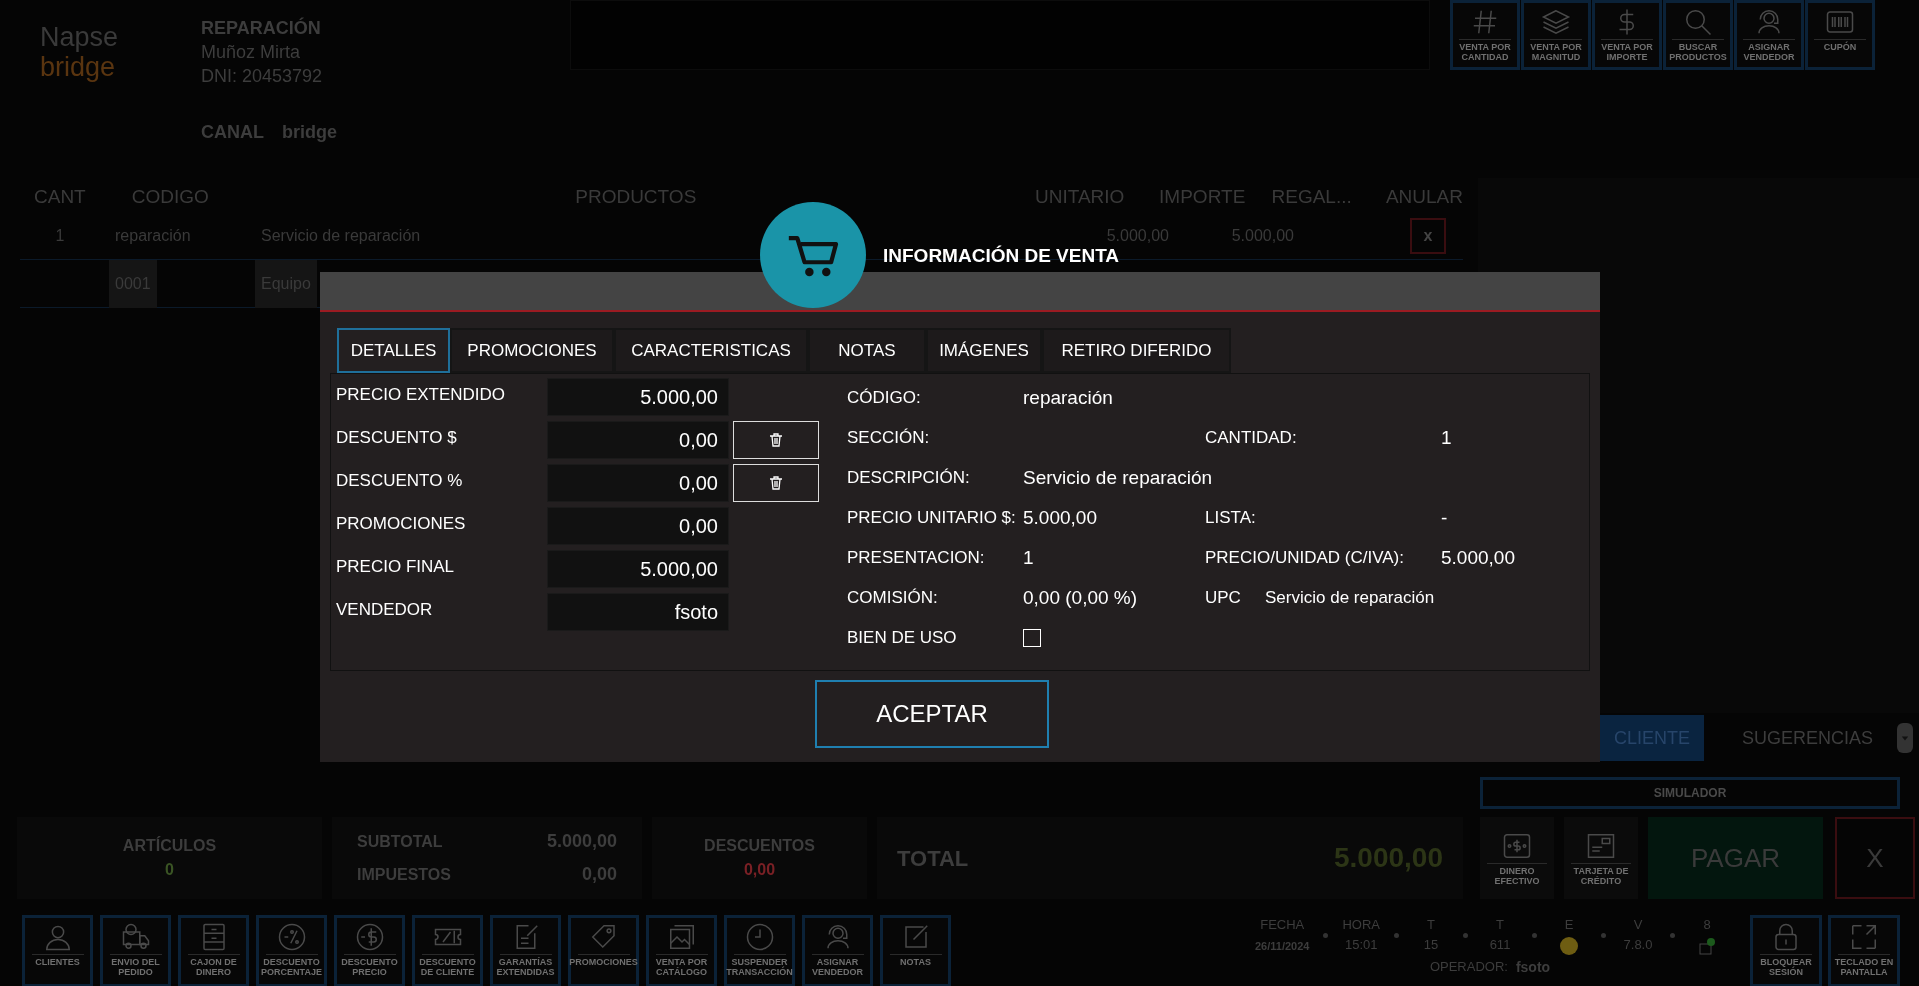  Describe the element at coordinates (261, 28) in the screenshot. I see `service-title: REPARACIÓN` at that location.